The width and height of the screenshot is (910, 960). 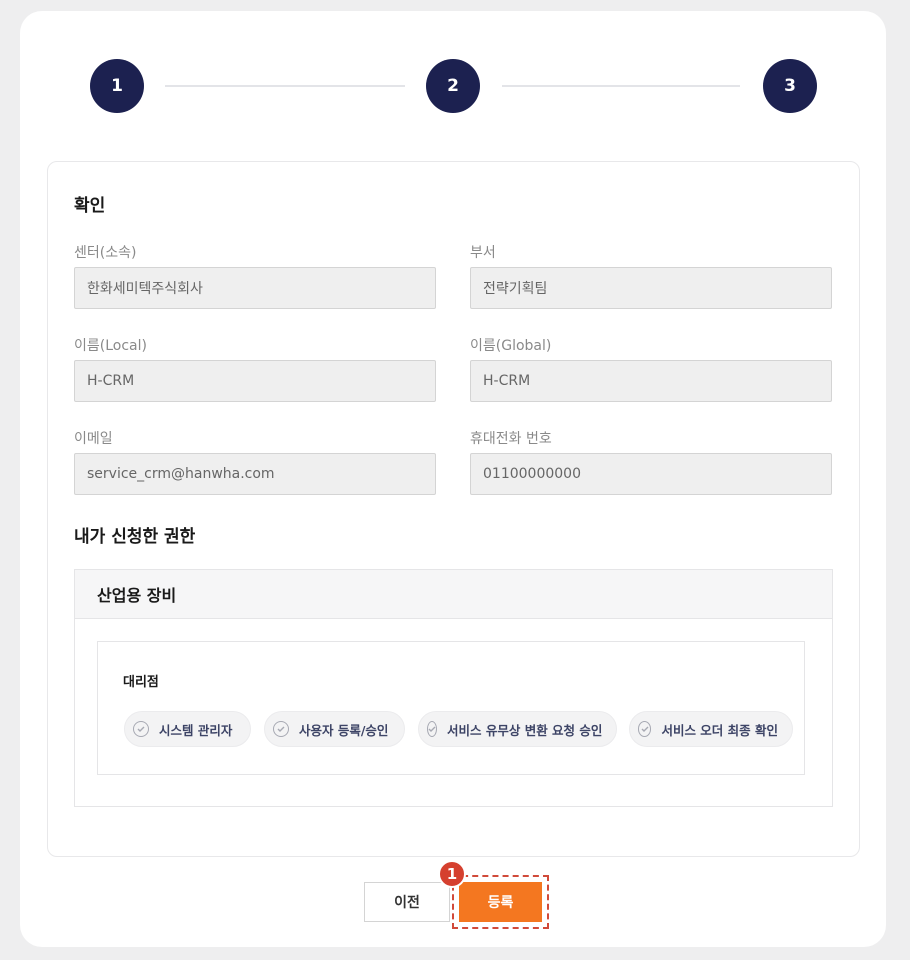 What do you see at coordinates (651, 288) in the screenshot?
I see `dept-field: 전략기획팀` at bounding box center [651, 288].